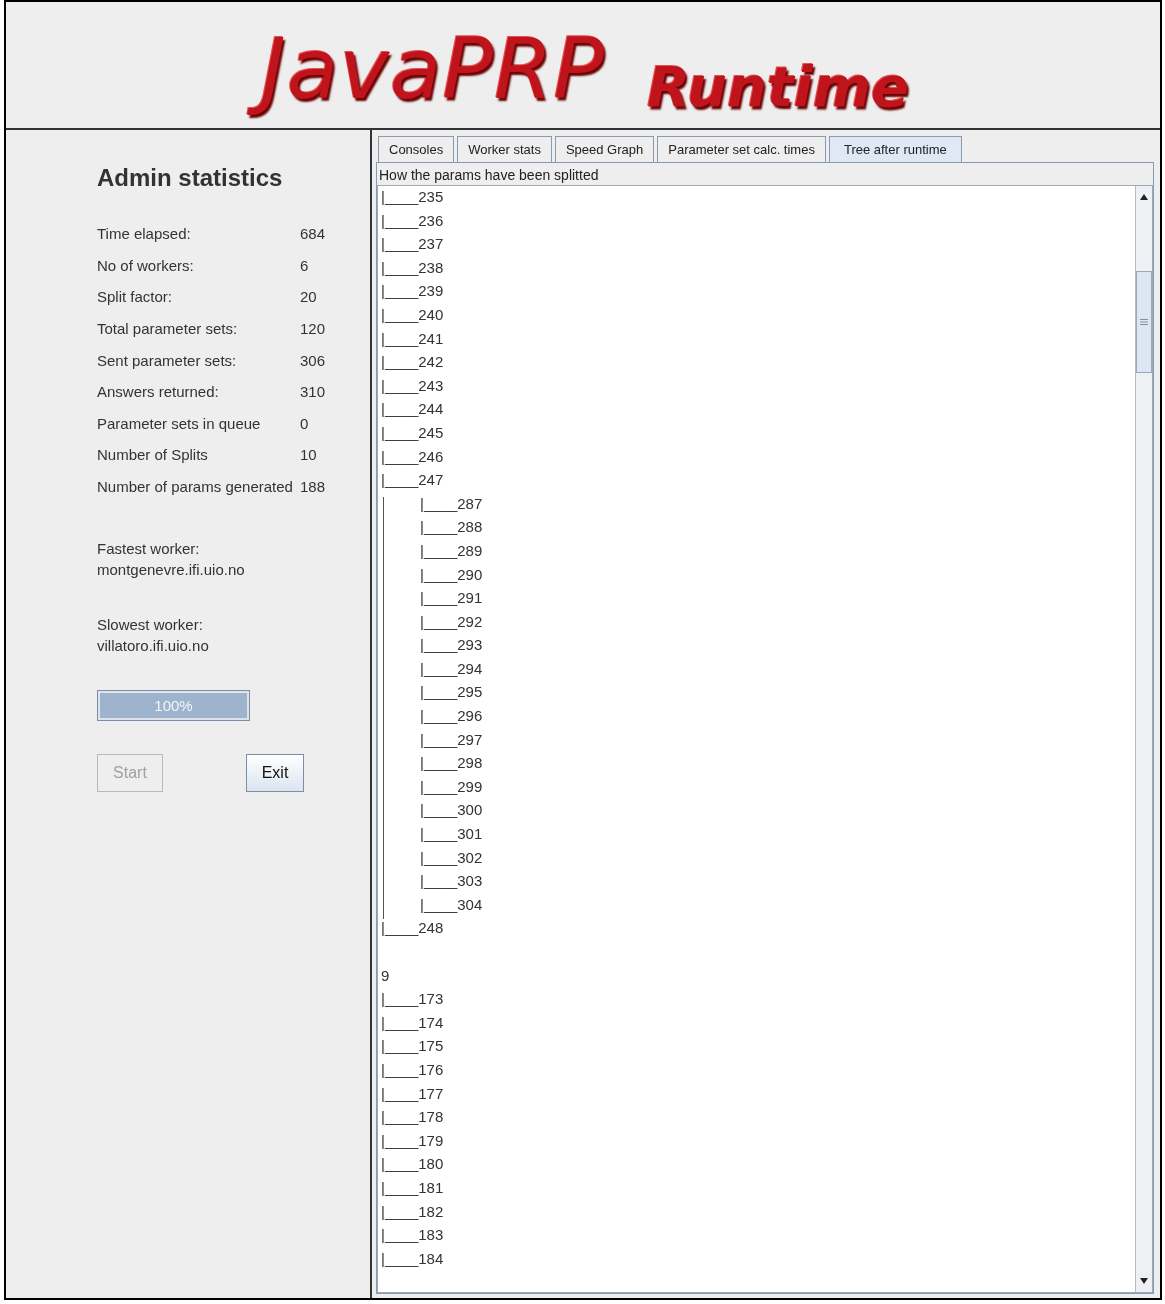 This screenshot has height=1304, width=1165. I want to click on progress-text: 100%, so click(173, 706).